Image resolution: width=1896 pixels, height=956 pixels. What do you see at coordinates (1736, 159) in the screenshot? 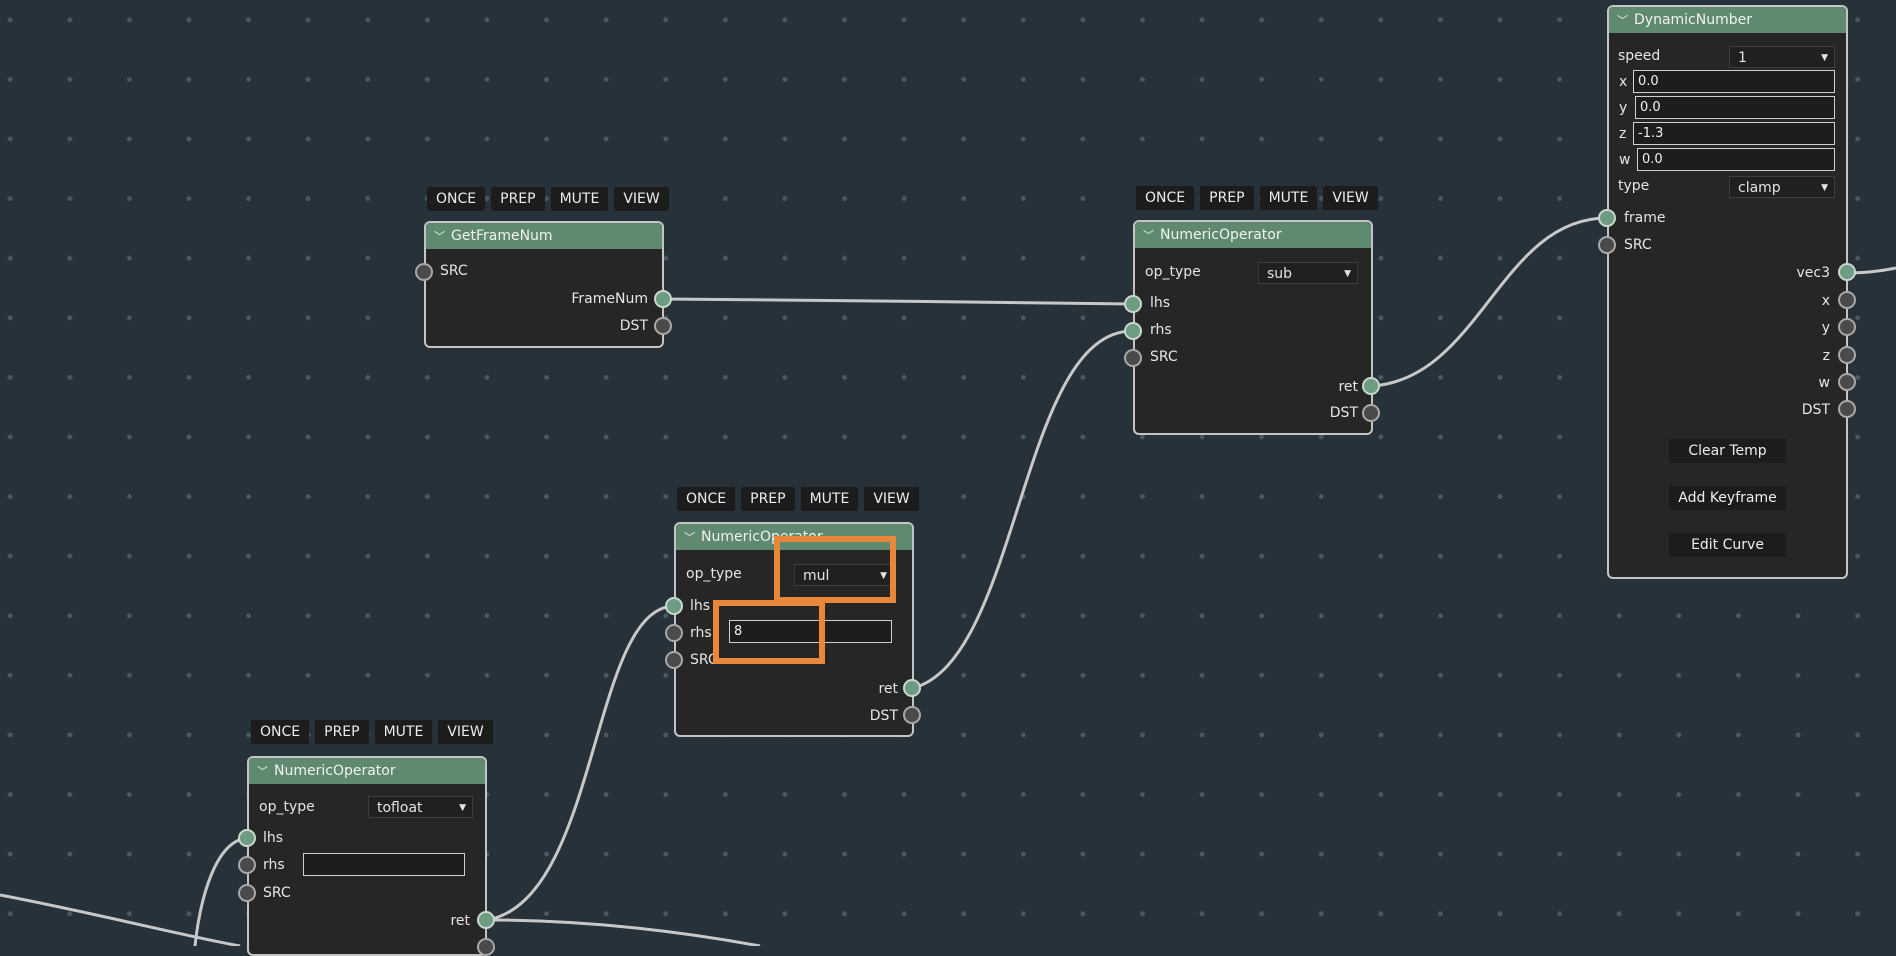
I see `w-input: 0.0` at bounding box center [1736, 159].